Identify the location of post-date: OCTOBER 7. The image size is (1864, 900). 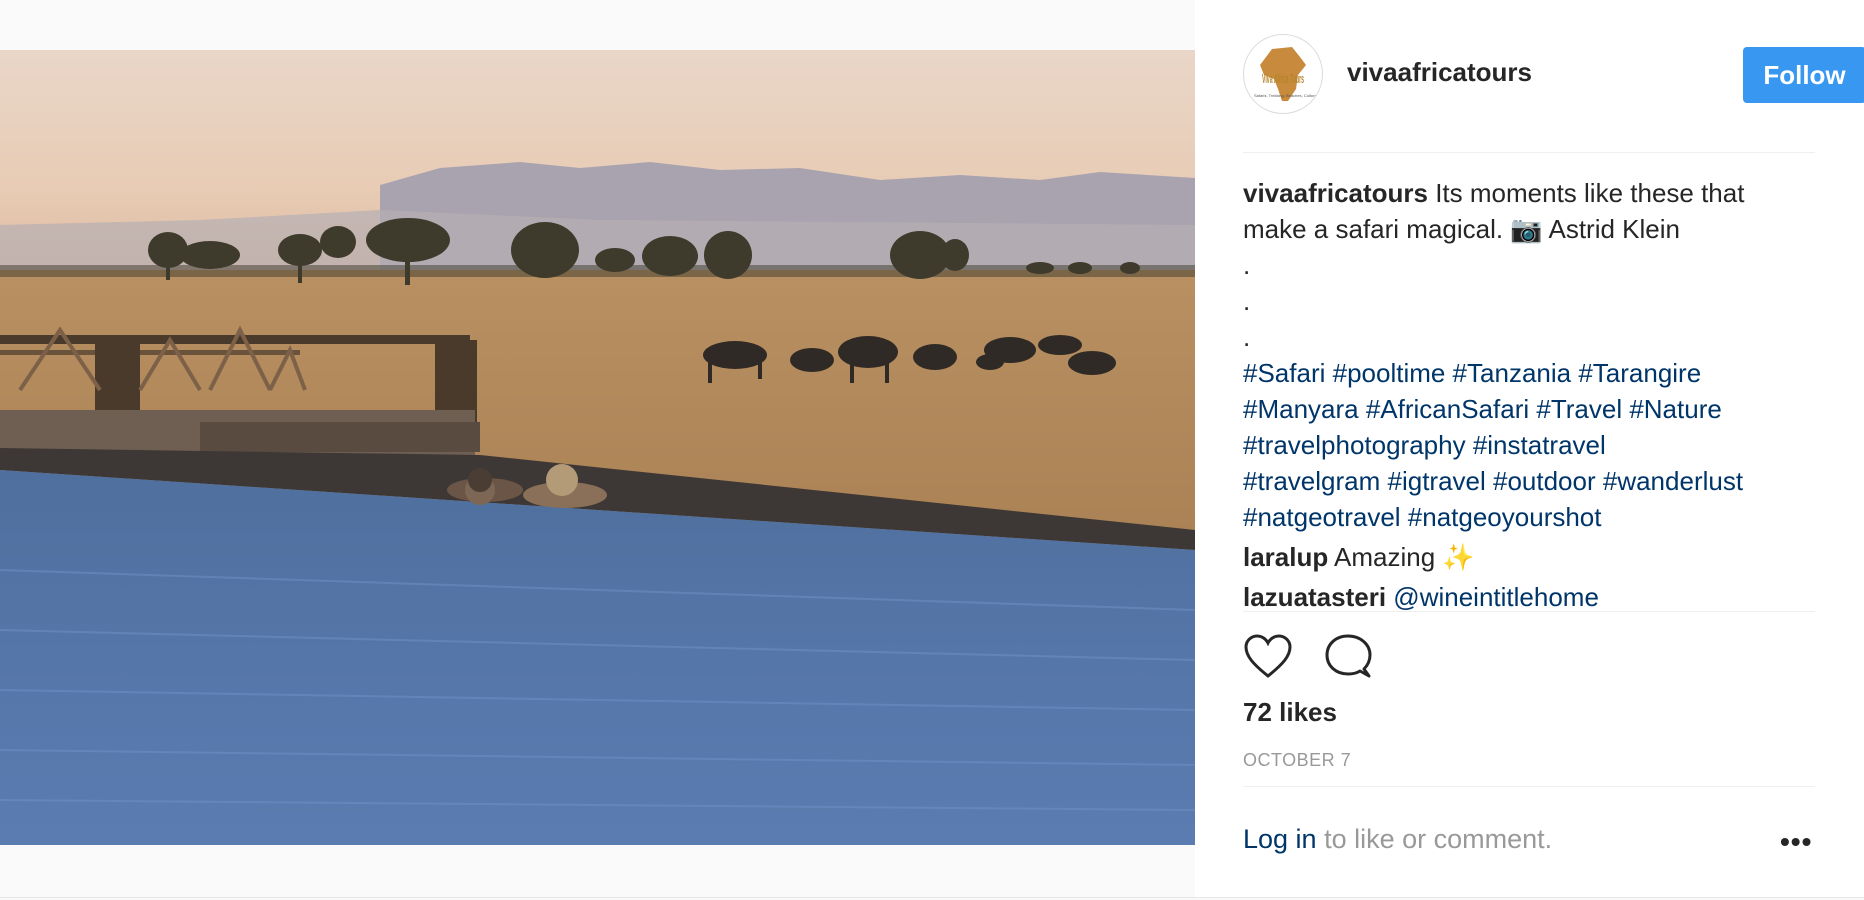
(1297, 760).